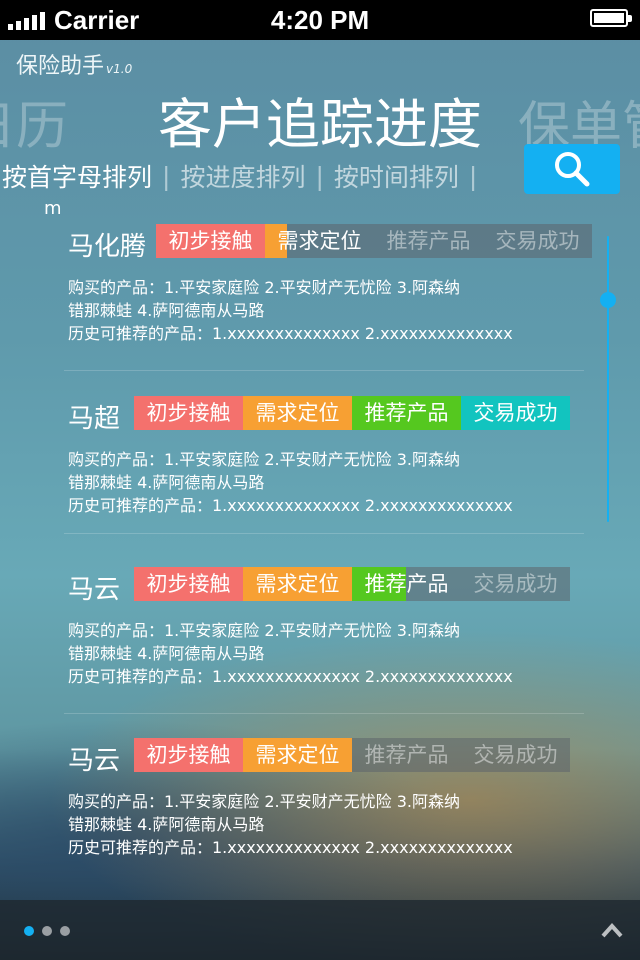 Image resolution: width=640 pixels, height=960 pixels. I want to click on page-indicator, so click(47, 931).